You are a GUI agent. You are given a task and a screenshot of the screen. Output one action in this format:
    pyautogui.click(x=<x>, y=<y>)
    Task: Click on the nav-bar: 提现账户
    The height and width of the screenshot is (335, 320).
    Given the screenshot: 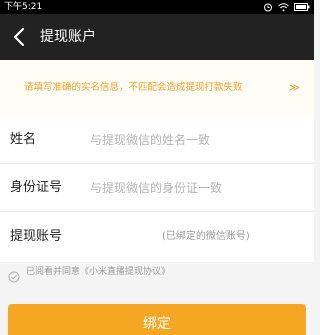 What is the action you would take?
    pyautogui.click(x=157, y=37)
    